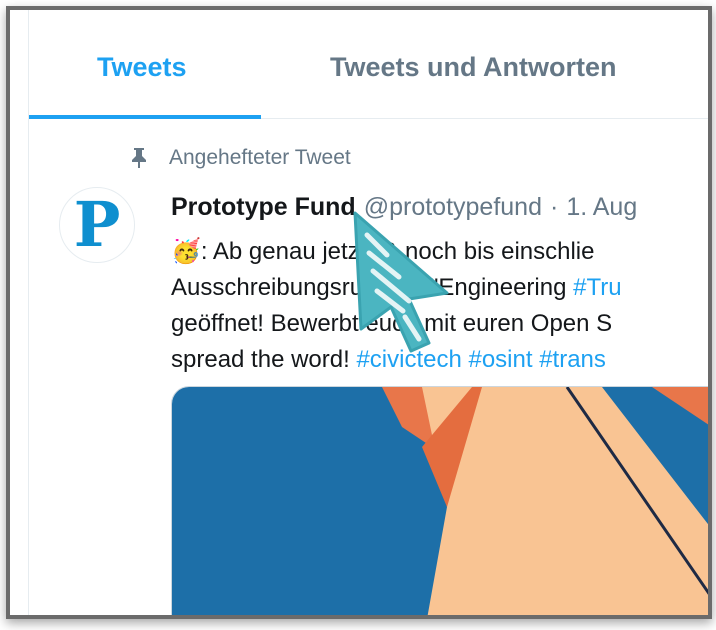  I want to click on hashtag-link: #Tru, so click(597, 287).